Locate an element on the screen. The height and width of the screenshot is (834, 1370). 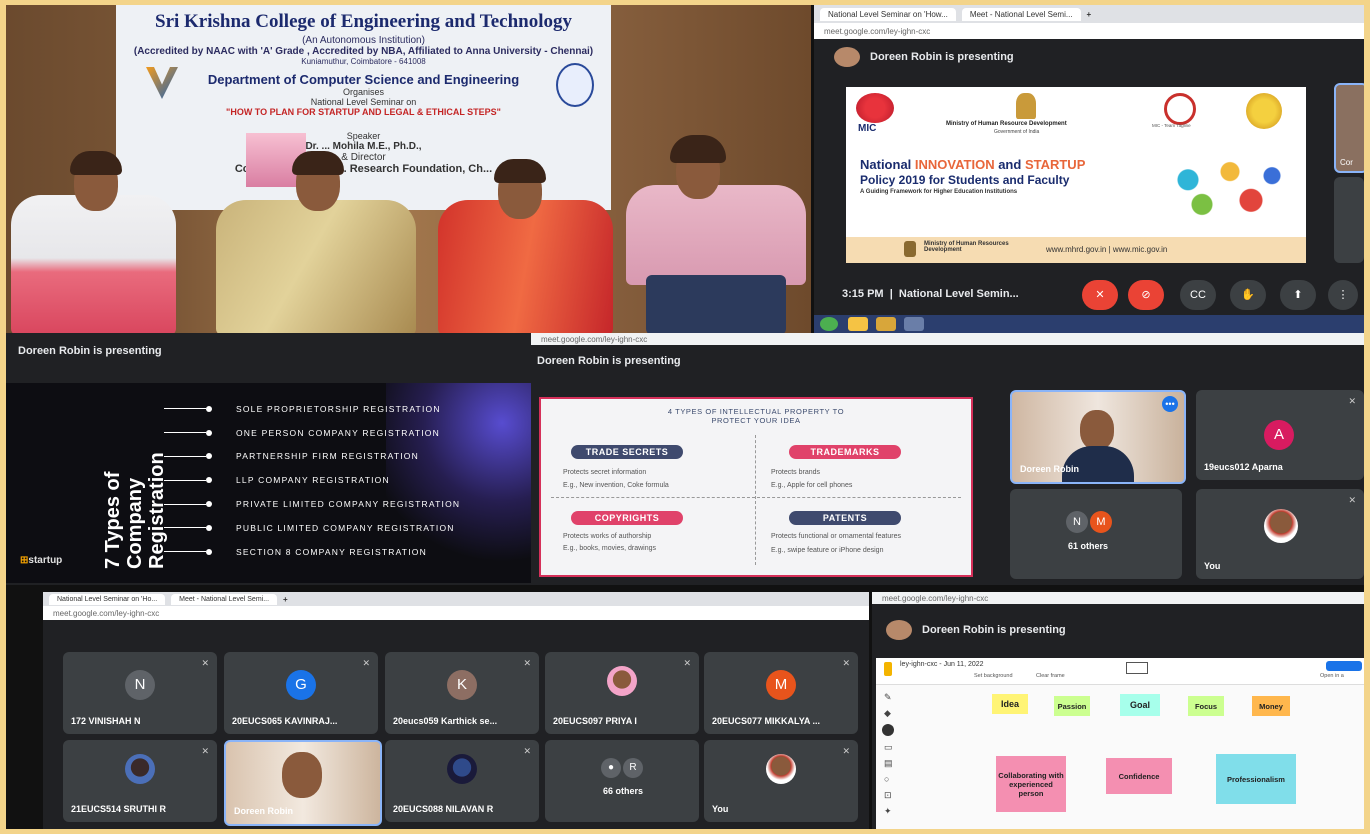
sticky-note: Money is located at coordinates (1271, 706).